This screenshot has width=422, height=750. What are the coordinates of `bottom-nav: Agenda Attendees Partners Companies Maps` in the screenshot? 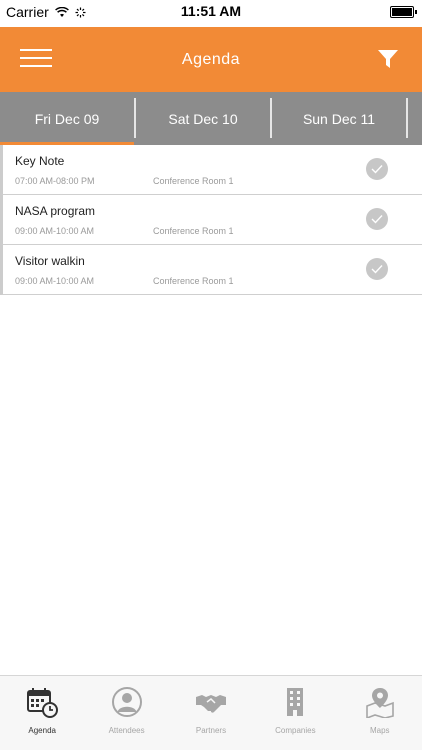 It's located at (211, 712).